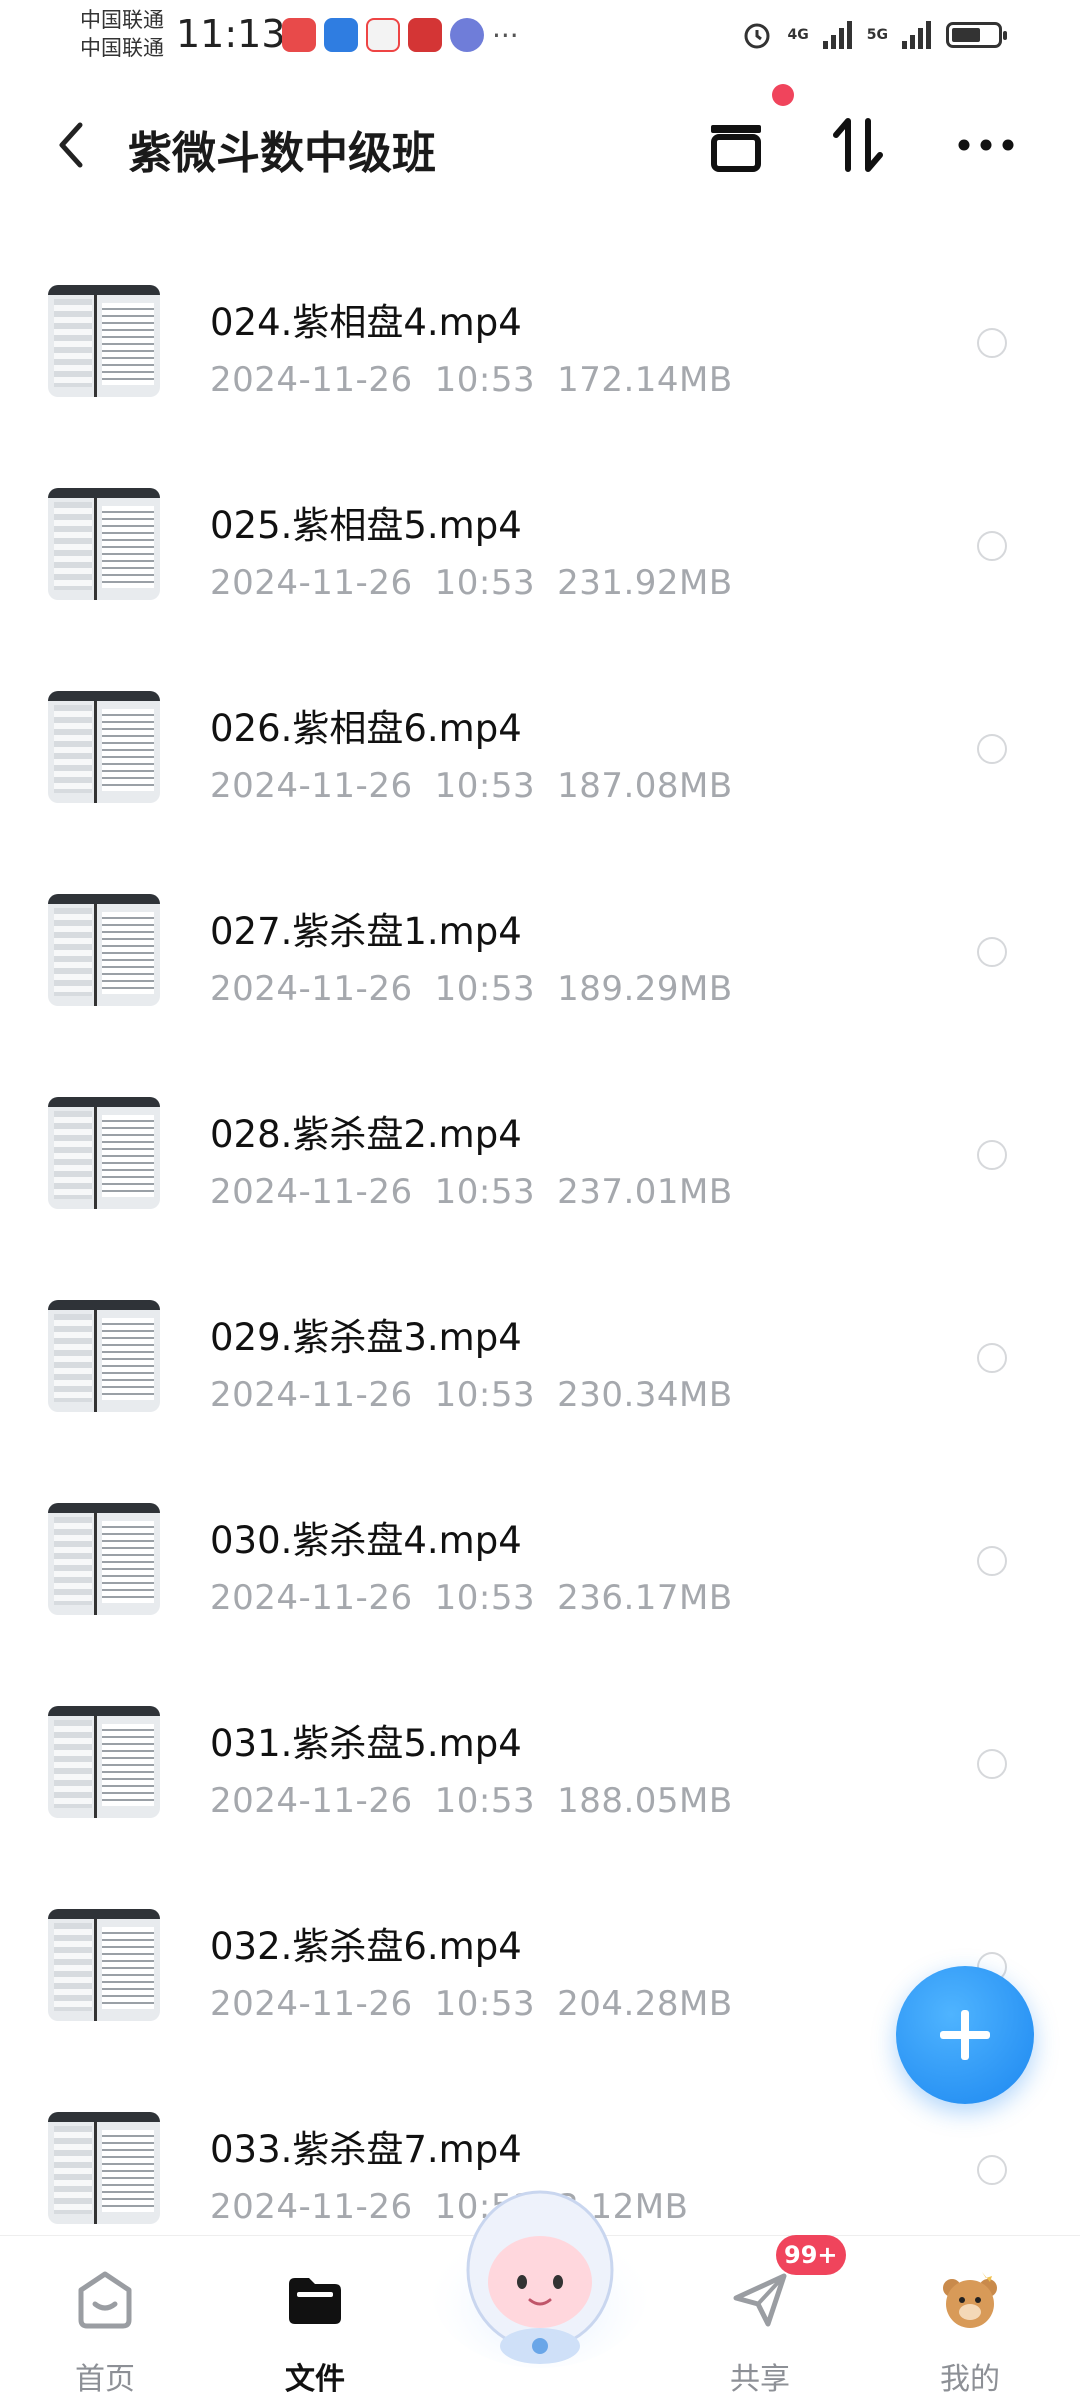 The width and height of the screenshot is (1080, 2400). I want to click on file-name: 028.紫杀盘2.mp4, so click(366, 1134).